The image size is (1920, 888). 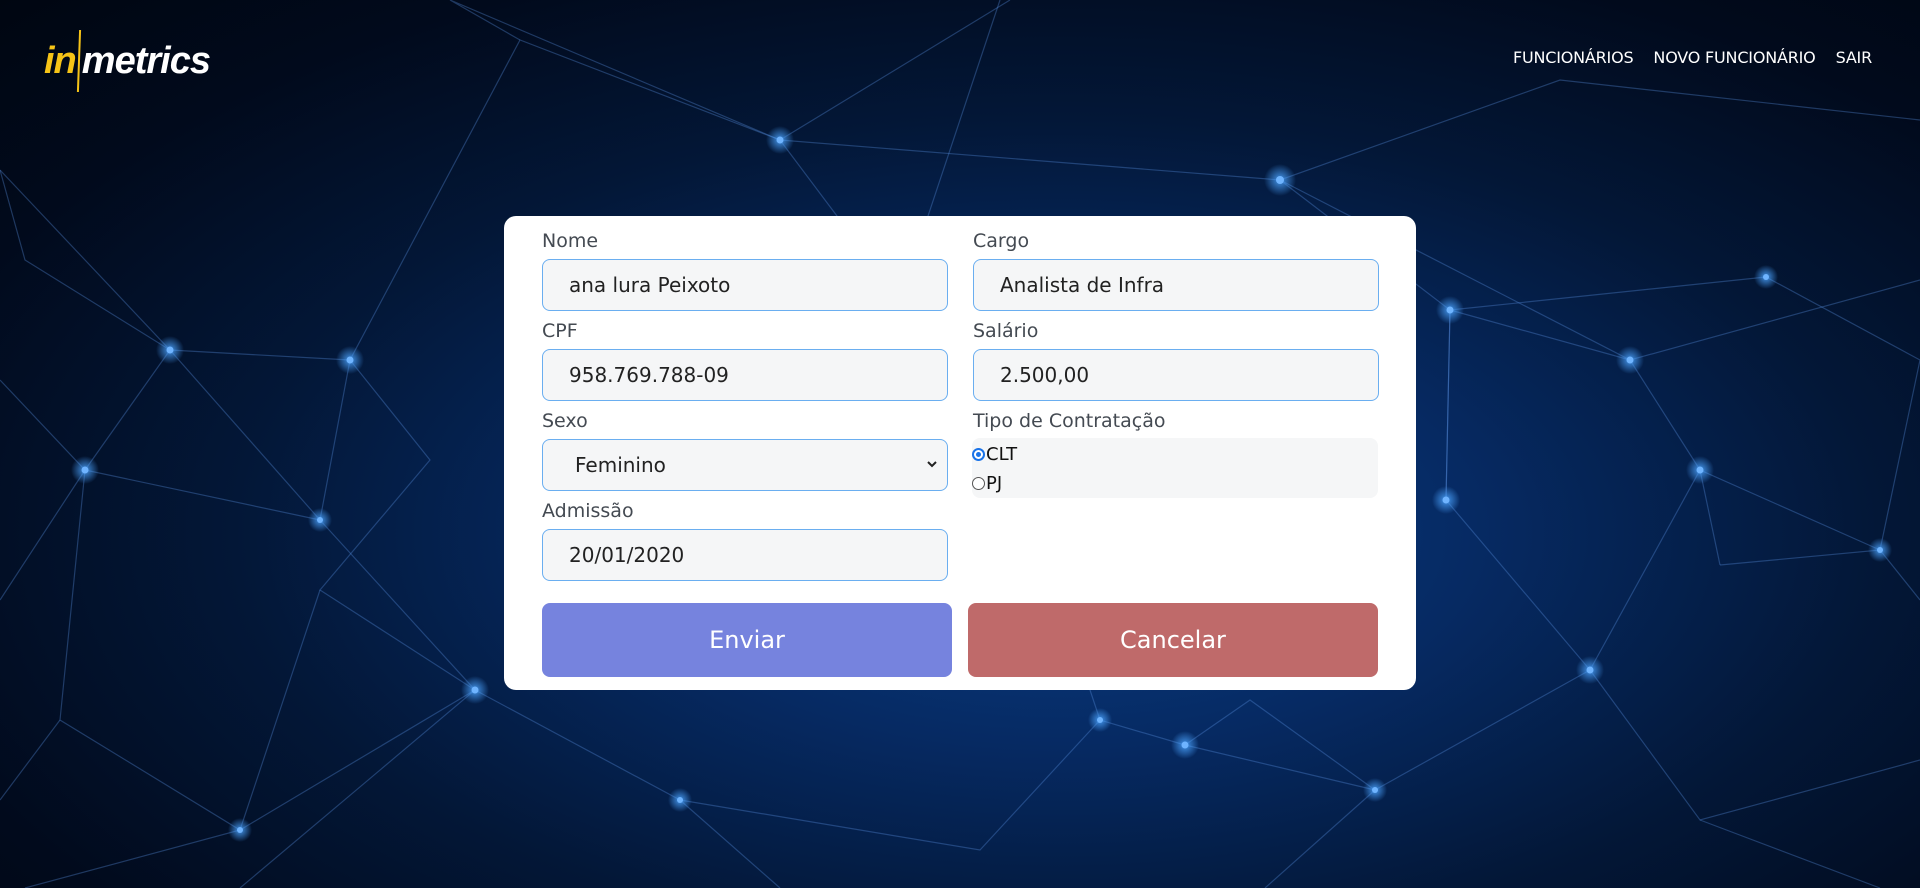 What do you see at coordinates (932, 464) in the screenshot?
I see `chevron-down-icon` at bounding box center [932, 464].